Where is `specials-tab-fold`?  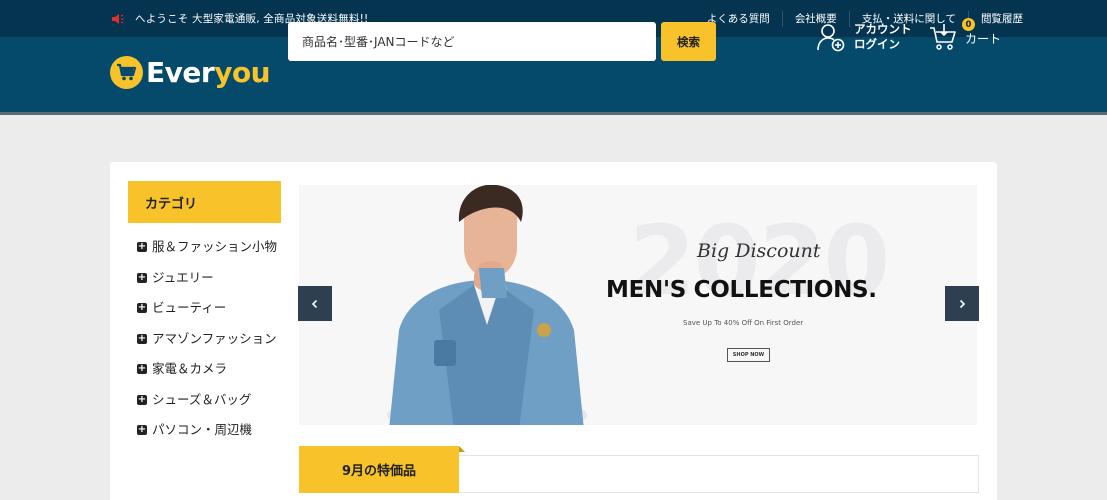
specials-tab-fold is located at coordinates (462, 449).